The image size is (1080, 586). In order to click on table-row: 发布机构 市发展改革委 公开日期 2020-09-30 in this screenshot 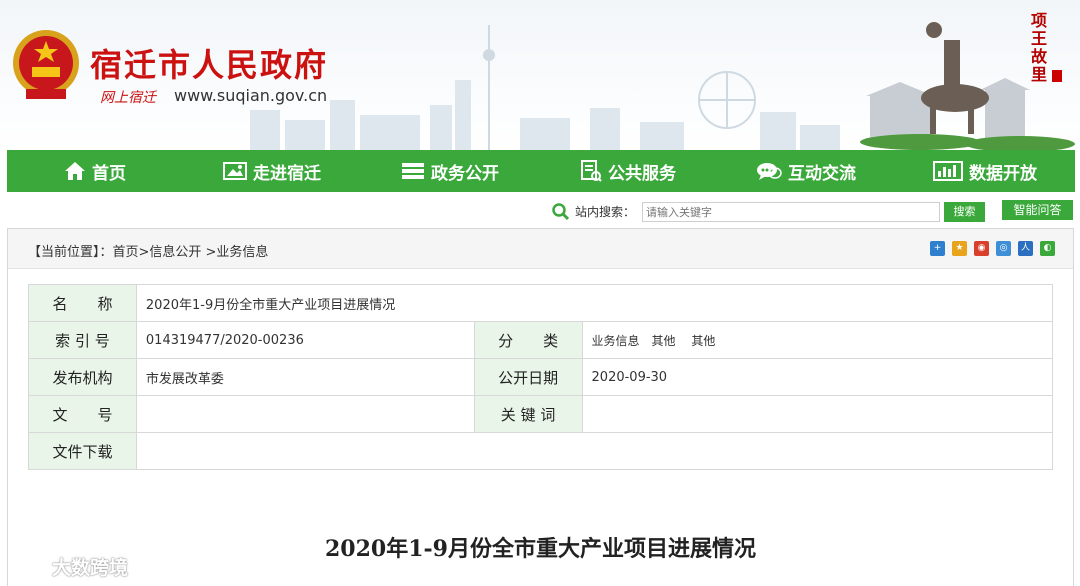, I will do `click(541, 377)`.